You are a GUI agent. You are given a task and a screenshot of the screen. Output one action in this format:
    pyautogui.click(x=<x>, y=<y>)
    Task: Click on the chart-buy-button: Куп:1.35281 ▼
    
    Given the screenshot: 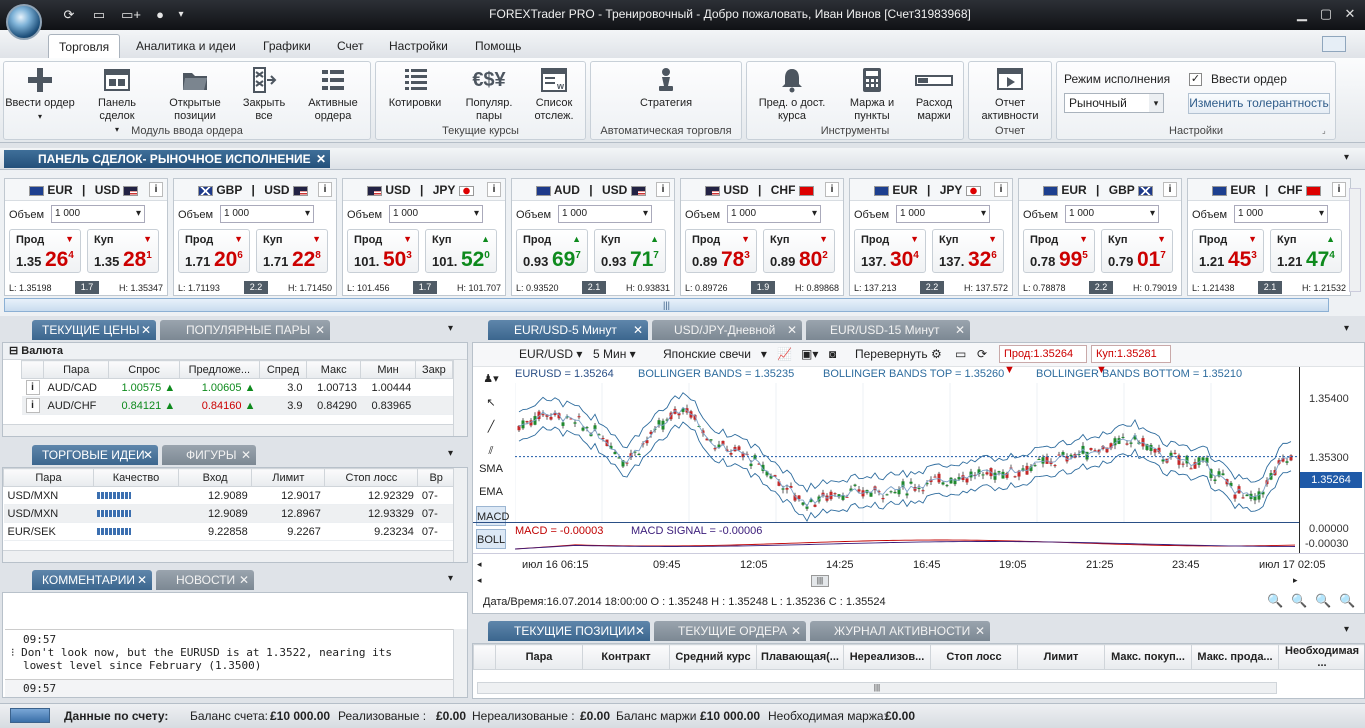 What is the action you would take?
    pyautogui.click(x=1131, y=360)
    